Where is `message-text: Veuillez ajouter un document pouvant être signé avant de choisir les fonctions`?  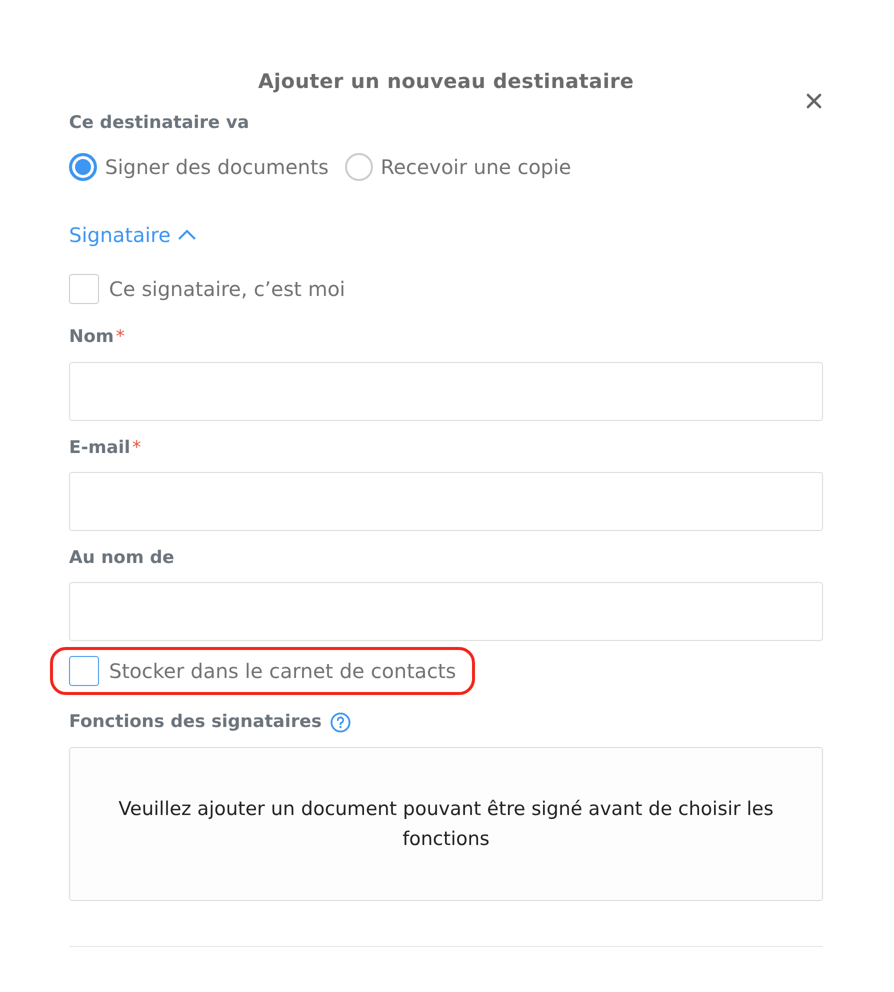
message-text: Veuillez ajouter un document pouvant être signé avant de choisir les fonctions is located at coordinates (446, 824).